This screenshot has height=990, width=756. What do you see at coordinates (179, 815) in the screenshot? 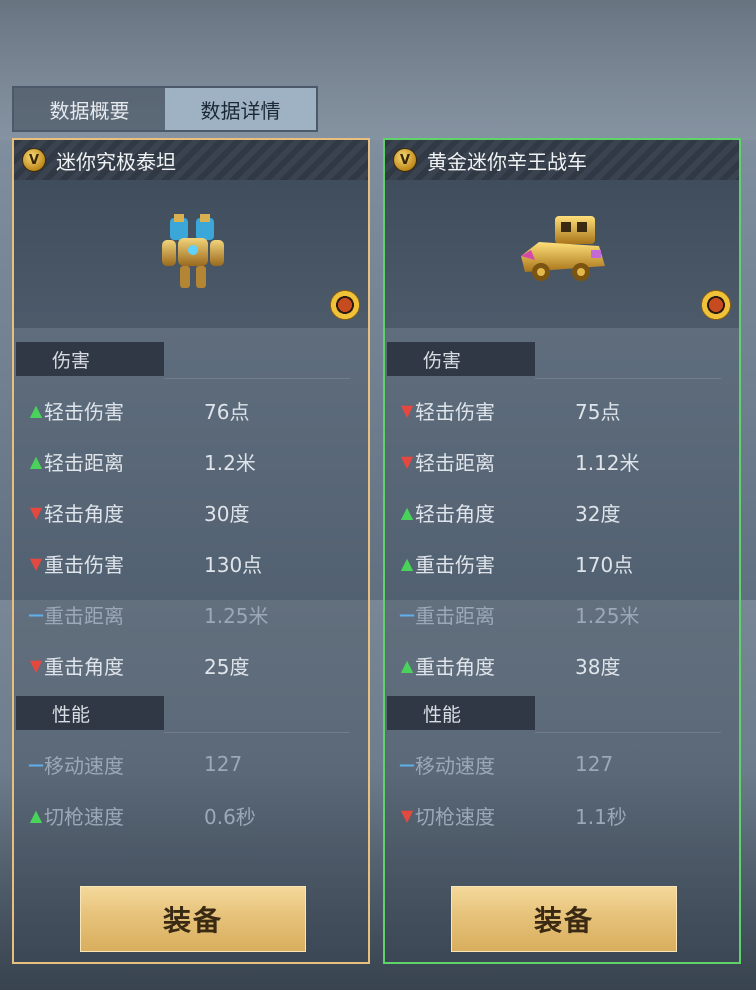
I see `stat-row: ▲ 切枪速度 0.6秒` at bounding box center [179, 815].